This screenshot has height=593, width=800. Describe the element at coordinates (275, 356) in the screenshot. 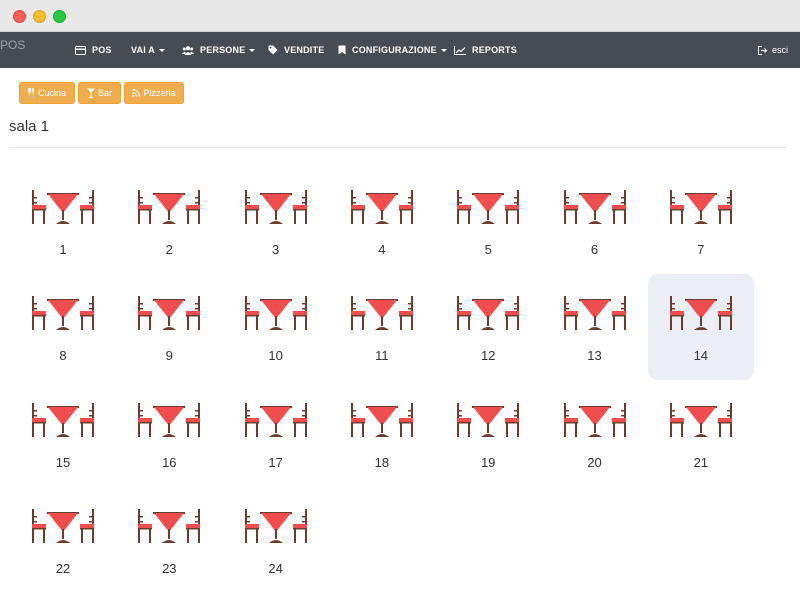

I see `table-number: 10` at that location.